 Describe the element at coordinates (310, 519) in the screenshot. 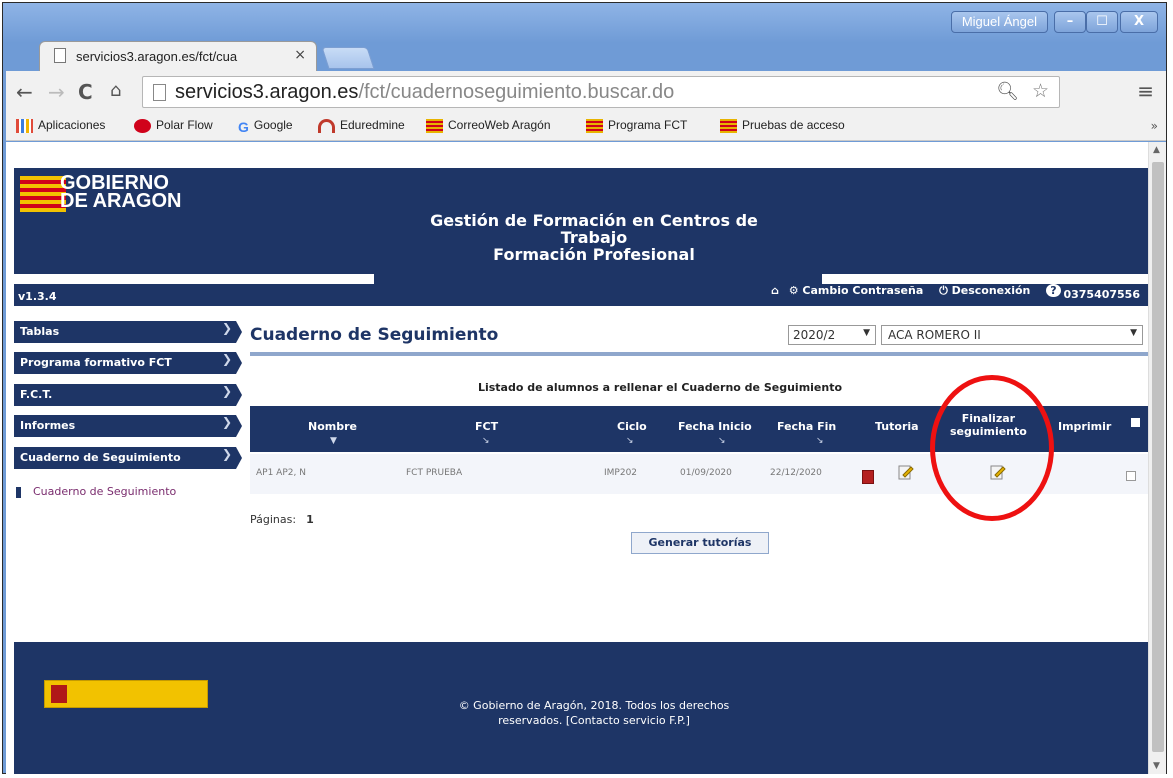

I see `page-number: 1` at that location.